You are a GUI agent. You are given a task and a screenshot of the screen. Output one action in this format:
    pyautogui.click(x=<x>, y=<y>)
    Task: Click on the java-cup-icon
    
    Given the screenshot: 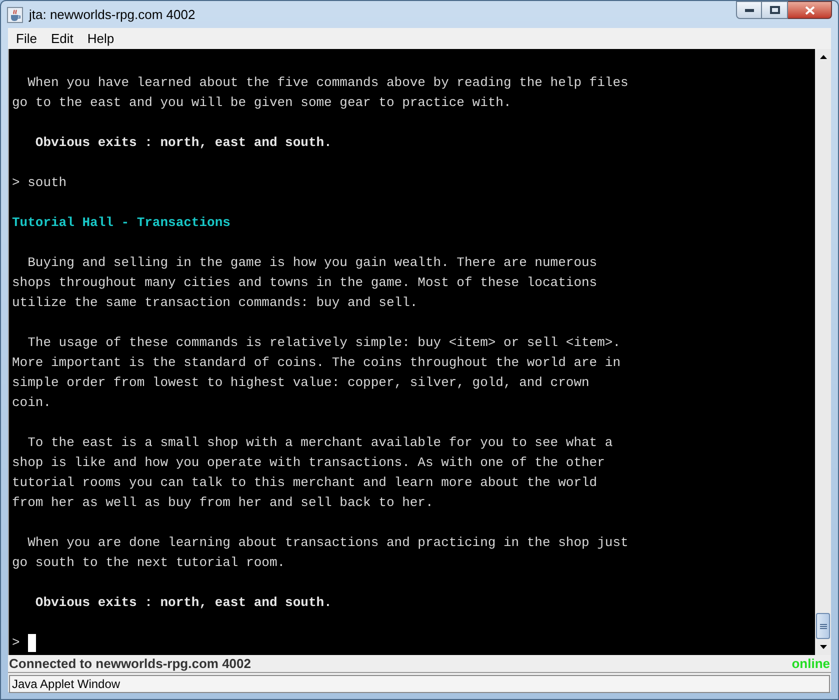 What is the action you would take?
    pyautogui.click(x=15, y=14)
    